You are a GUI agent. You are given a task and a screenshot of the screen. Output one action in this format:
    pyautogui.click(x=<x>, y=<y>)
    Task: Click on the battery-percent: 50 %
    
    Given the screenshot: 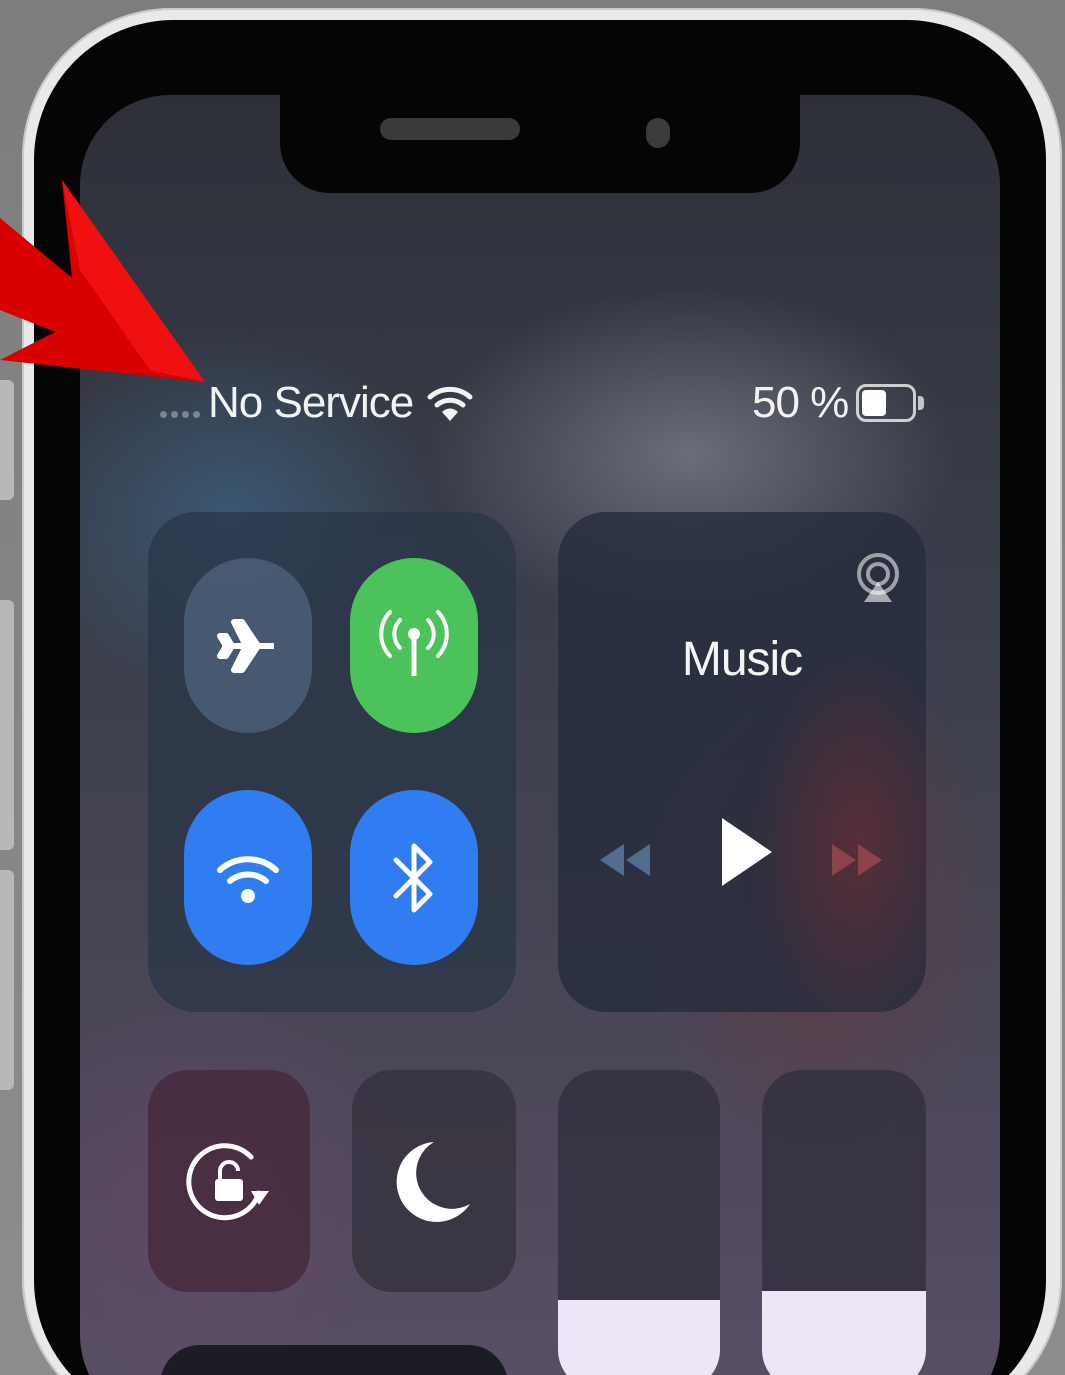 What is the action you would take?
    pyautogui.click(x=800, y=402)
    